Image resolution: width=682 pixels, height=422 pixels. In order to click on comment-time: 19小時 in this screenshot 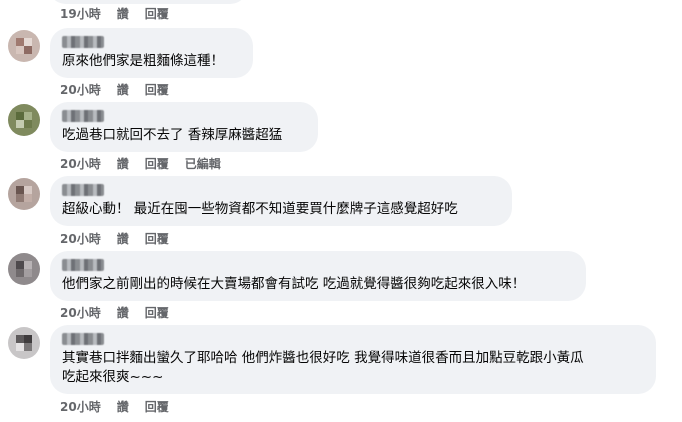, I will do `click(80, 13)`.